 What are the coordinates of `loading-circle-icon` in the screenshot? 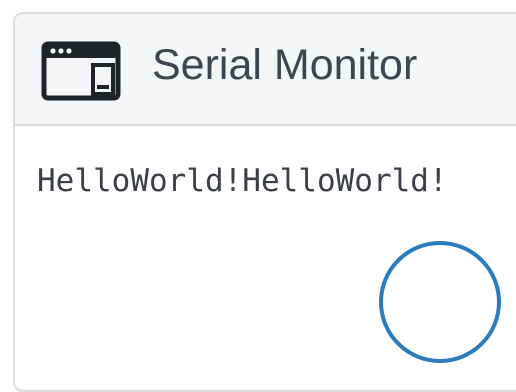 It's located at (440, 302).